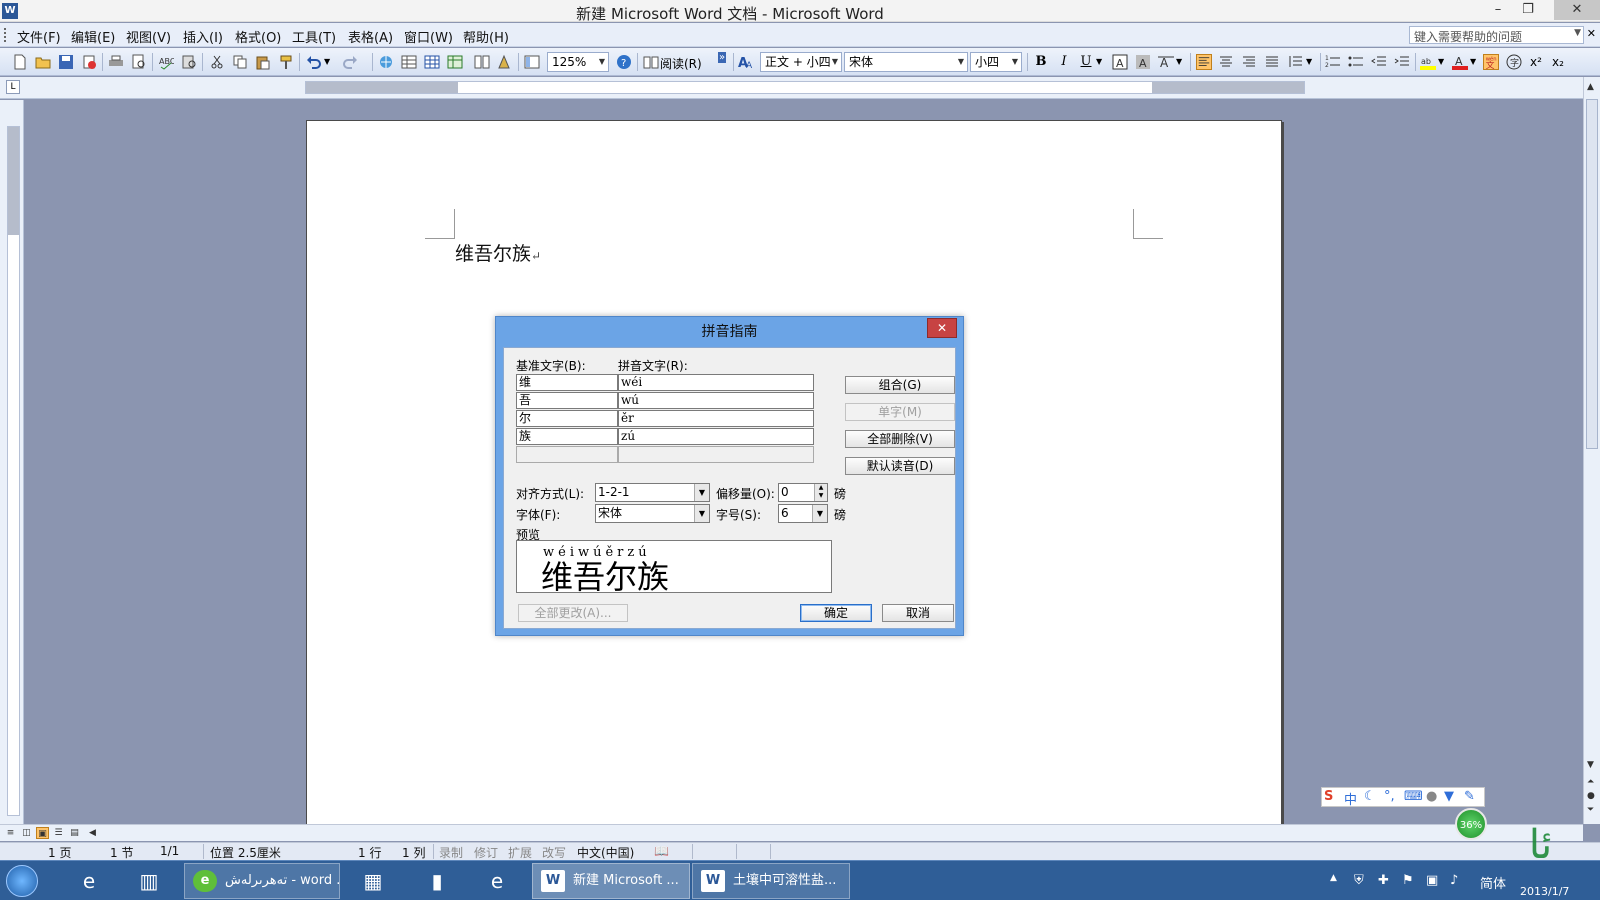 This screenshot has height=900, width=1600. I want to click on tab-selector-icon: L, so click(13, 87).